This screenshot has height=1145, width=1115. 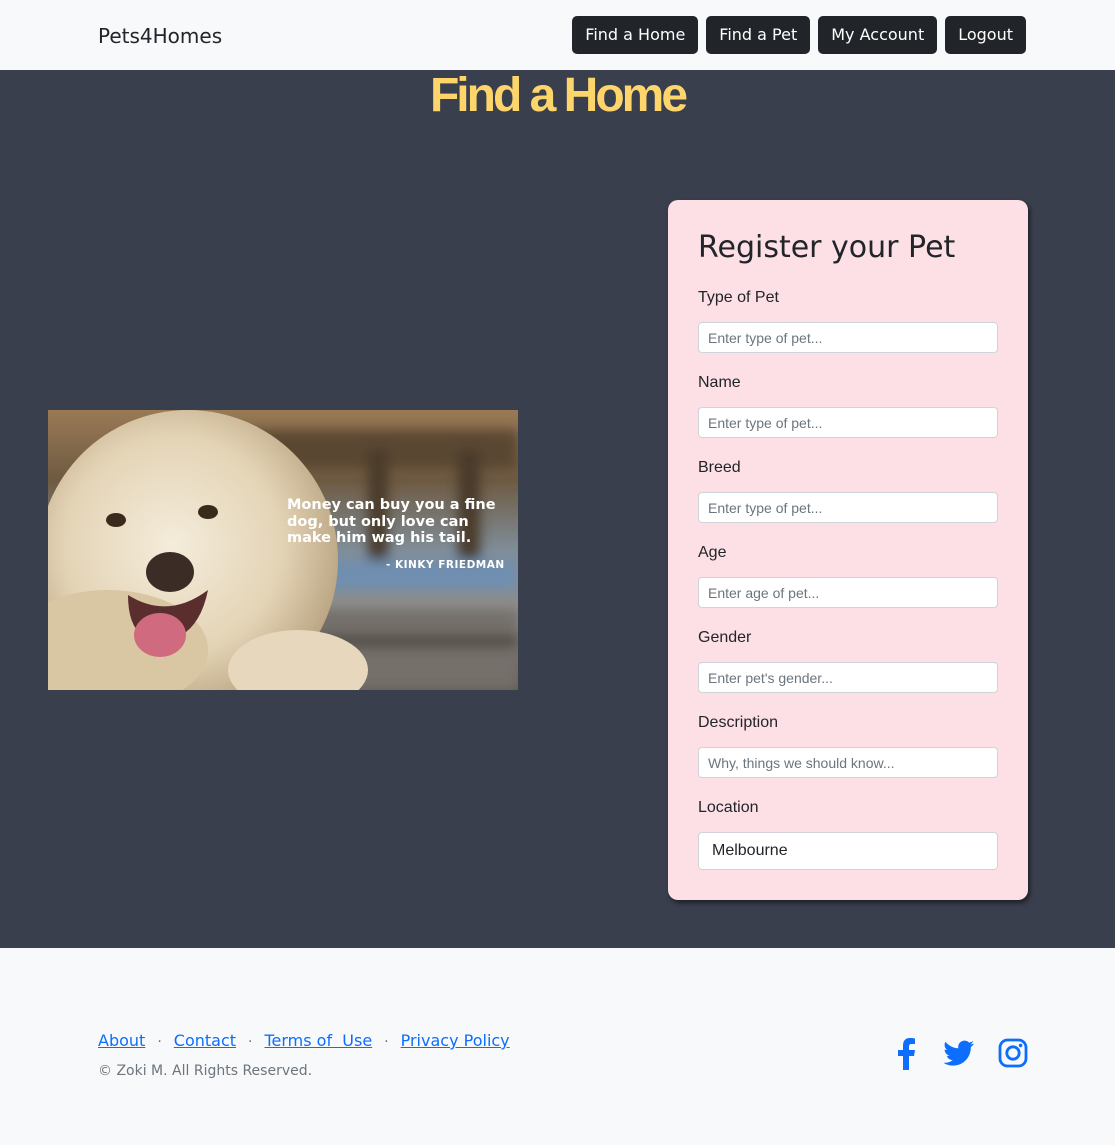 I want to click on twitter-icon, so click(x=959, y=1055).